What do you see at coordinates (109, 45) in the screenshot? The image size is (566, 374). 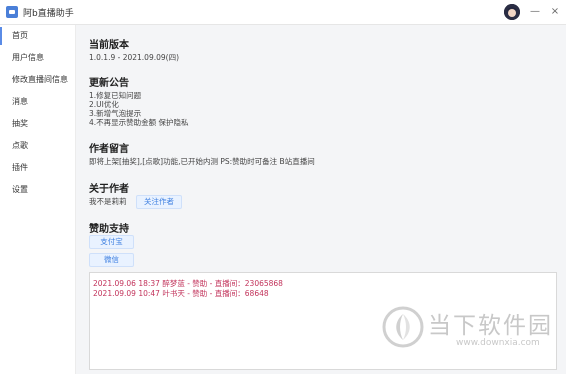 I see `version-heading: 当前版本` at bounding box center [109, 45].